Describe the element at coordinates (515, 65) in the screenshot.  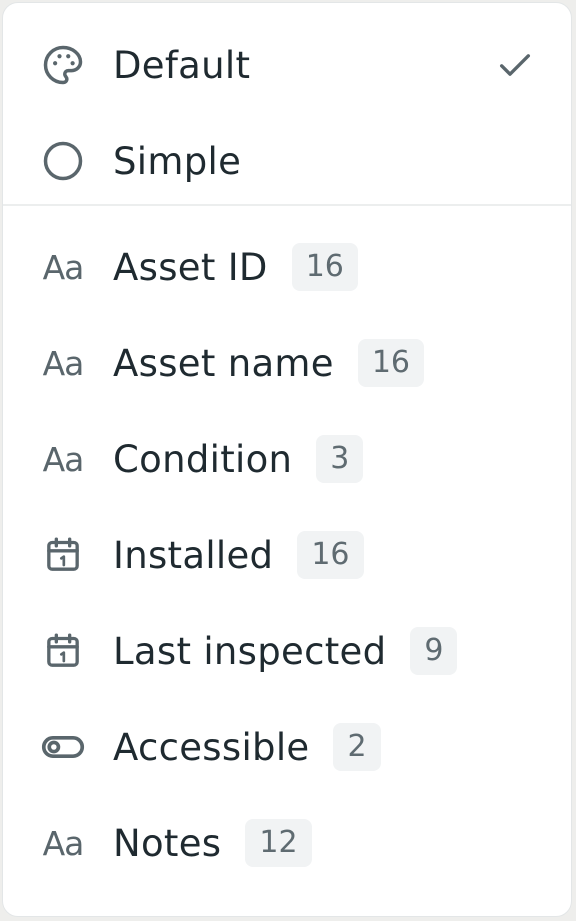
I see `checkmark-icon` at that location.